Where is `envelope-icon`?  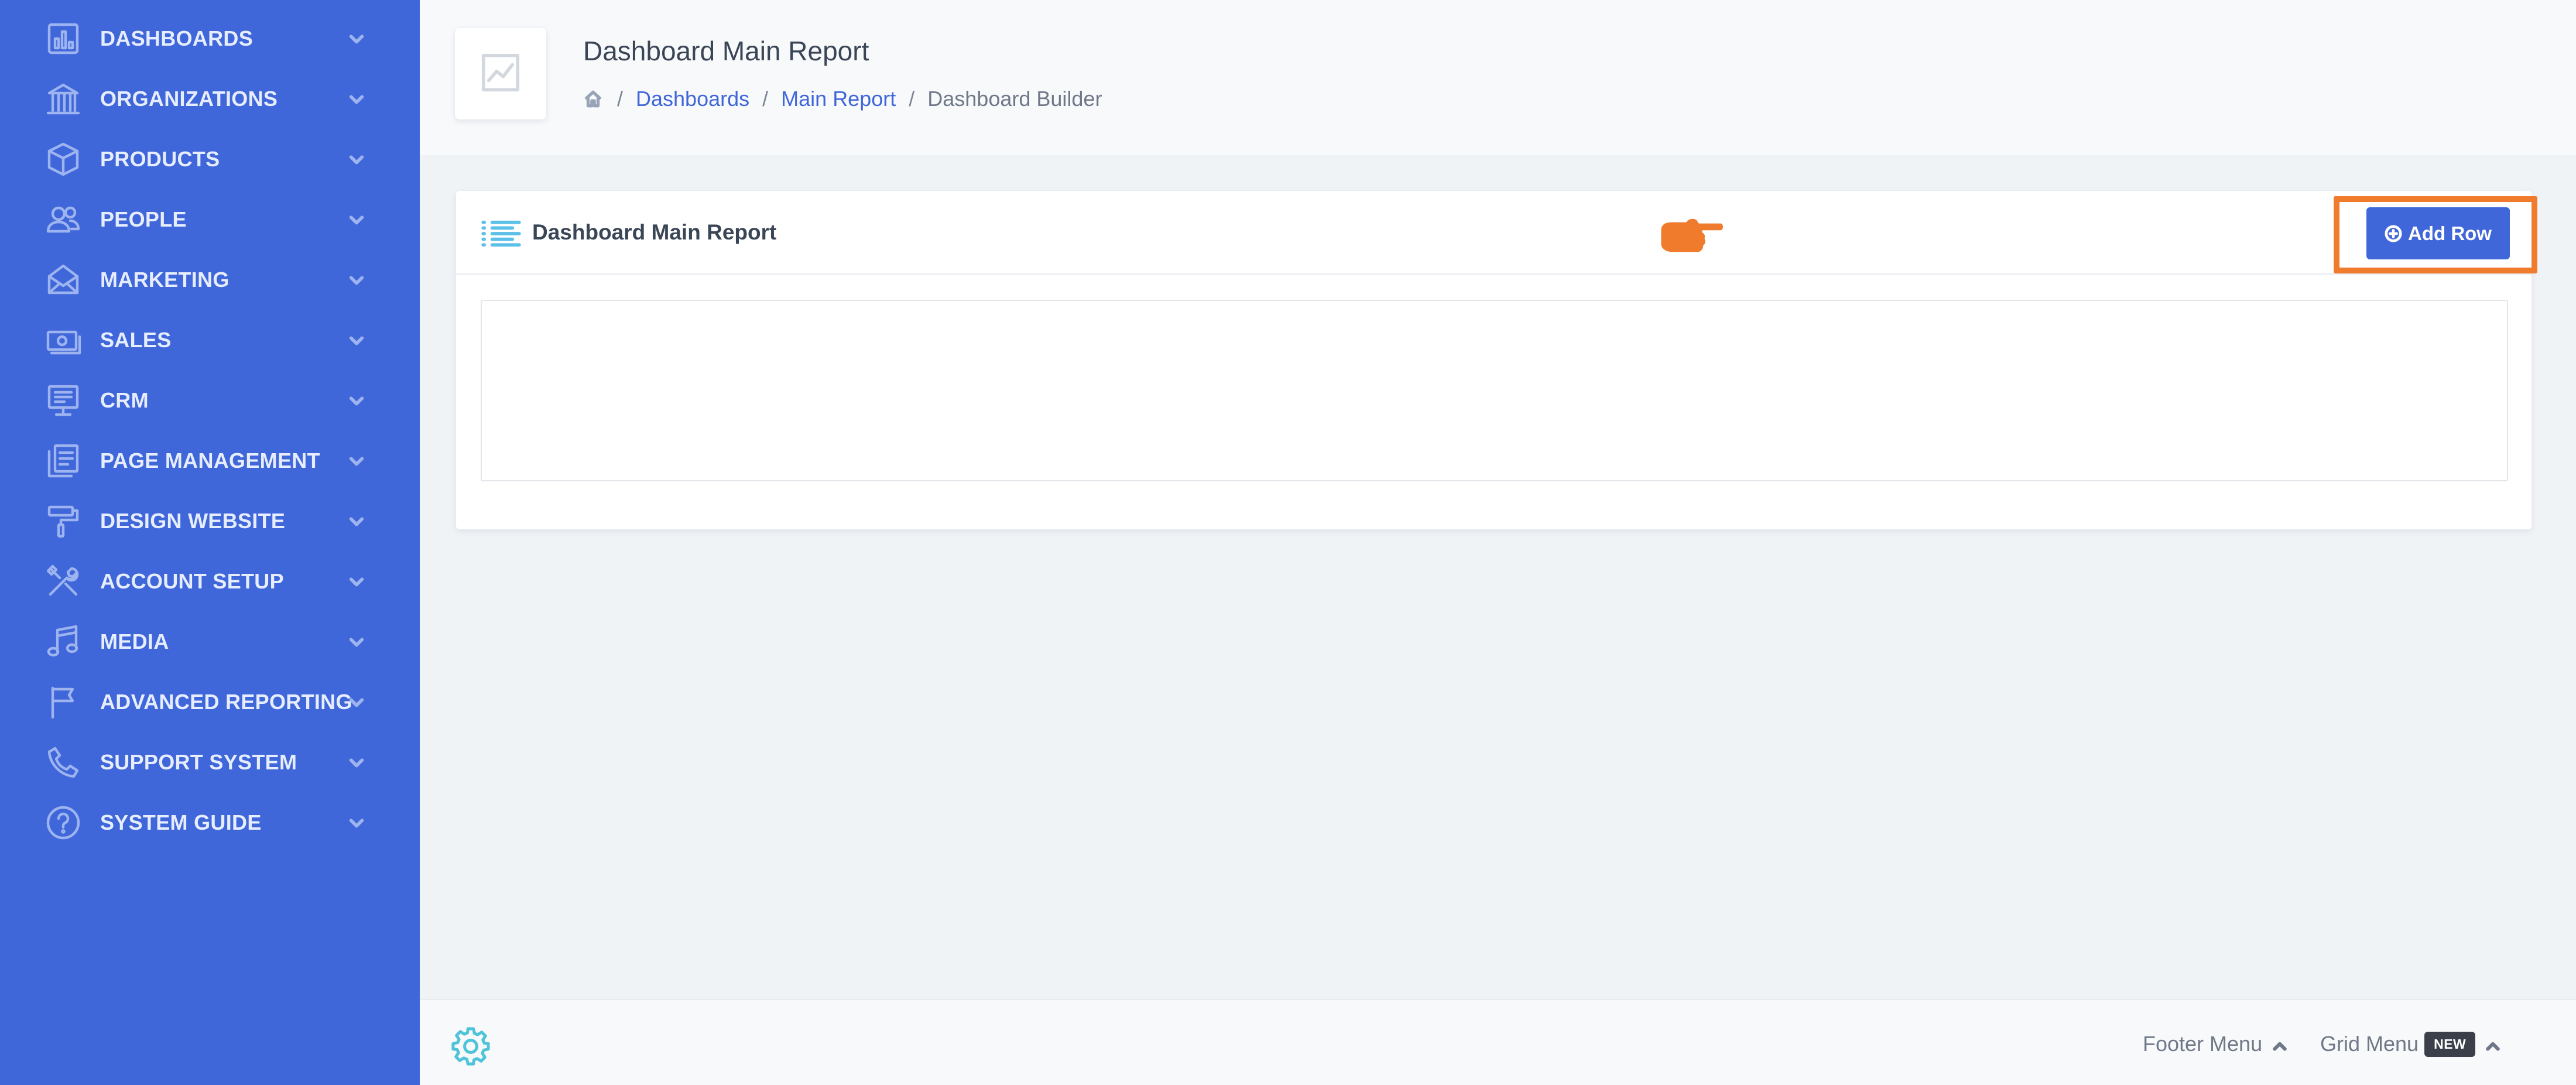
envelope-icon is located at coordinates (63, 280).